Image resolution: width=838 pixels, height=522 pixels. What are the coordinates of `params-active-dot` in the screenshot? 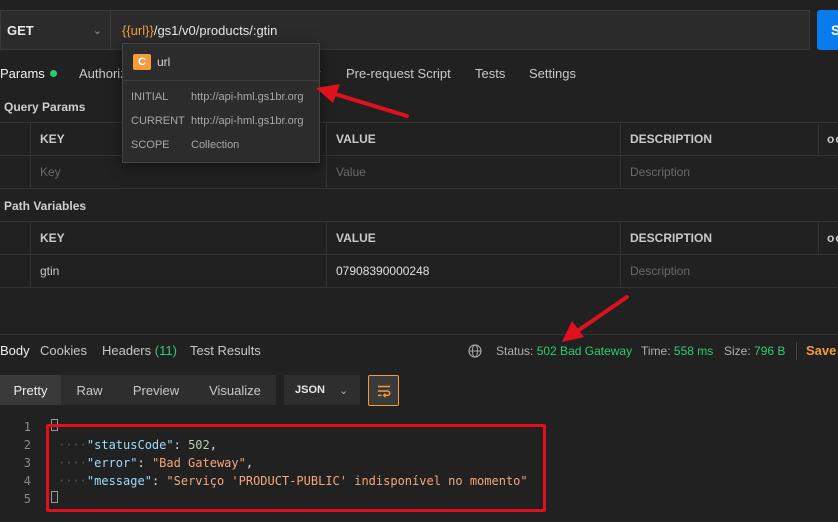 It's located at (53, 73).